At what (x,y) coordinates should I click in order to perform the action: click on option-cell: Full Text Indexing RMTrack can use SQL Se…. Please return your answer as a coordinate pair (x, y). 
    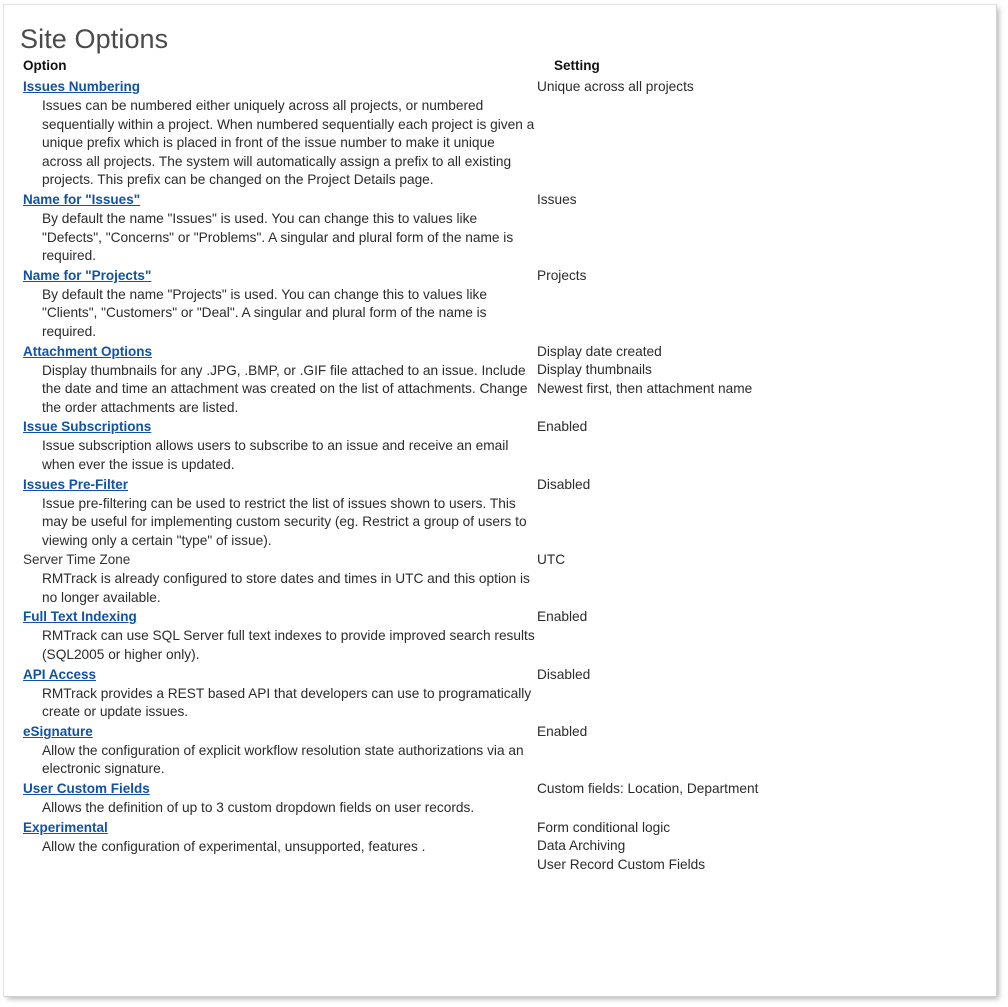
    Looking at the image, I should click on (278, 635).